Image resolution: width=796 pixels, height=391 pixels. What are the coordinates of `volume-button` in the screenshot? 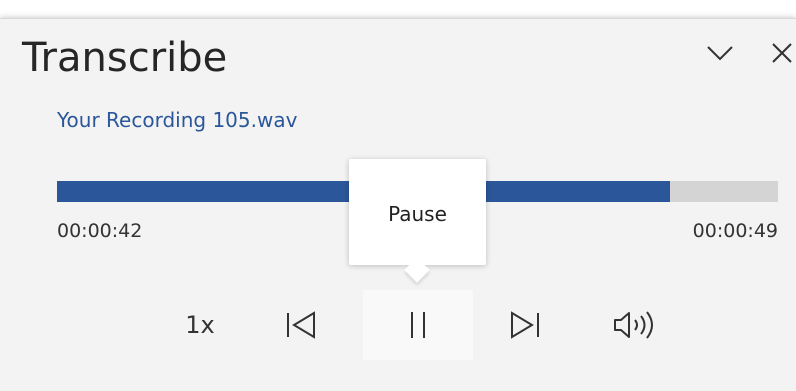 It's located at (635, 325).